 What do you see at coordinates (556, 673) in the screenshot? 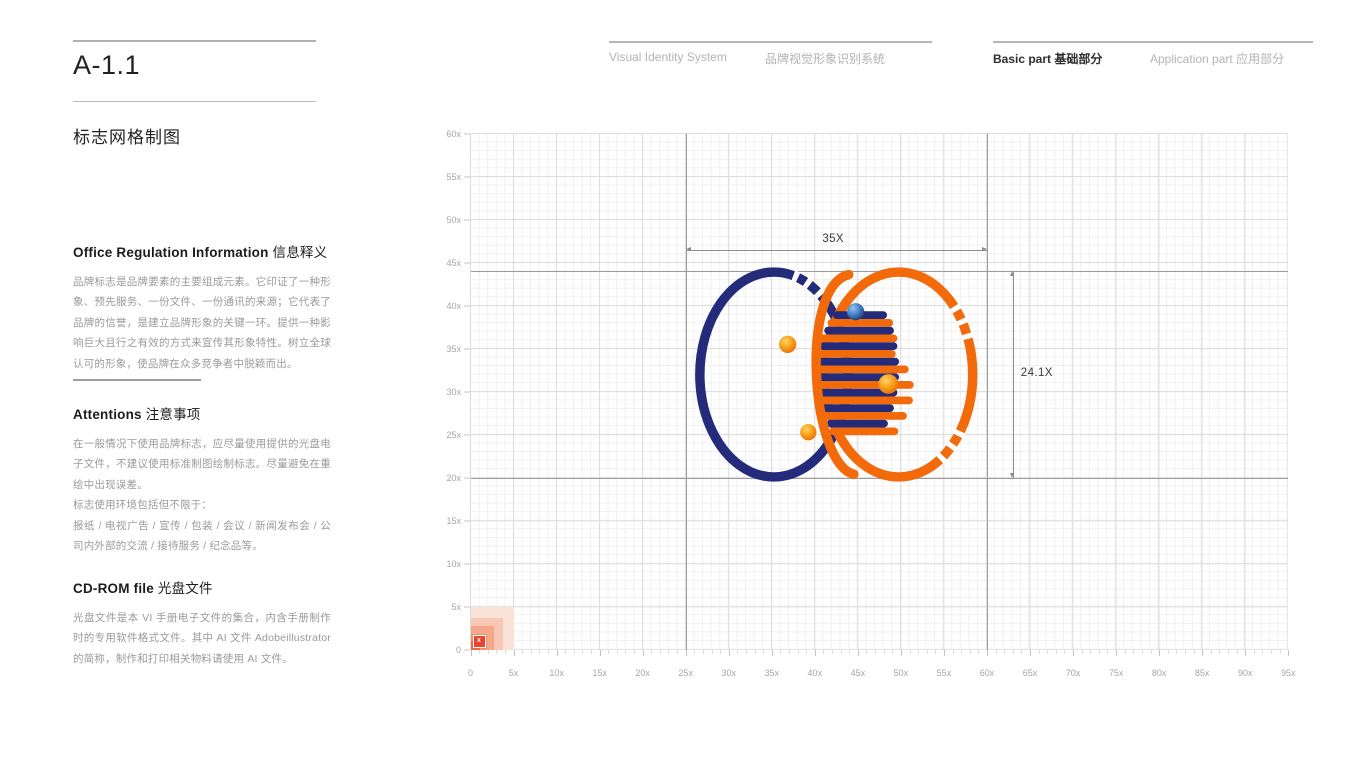
I see `x-axis-tick-label: 10x` at bounding box center [556, 673].